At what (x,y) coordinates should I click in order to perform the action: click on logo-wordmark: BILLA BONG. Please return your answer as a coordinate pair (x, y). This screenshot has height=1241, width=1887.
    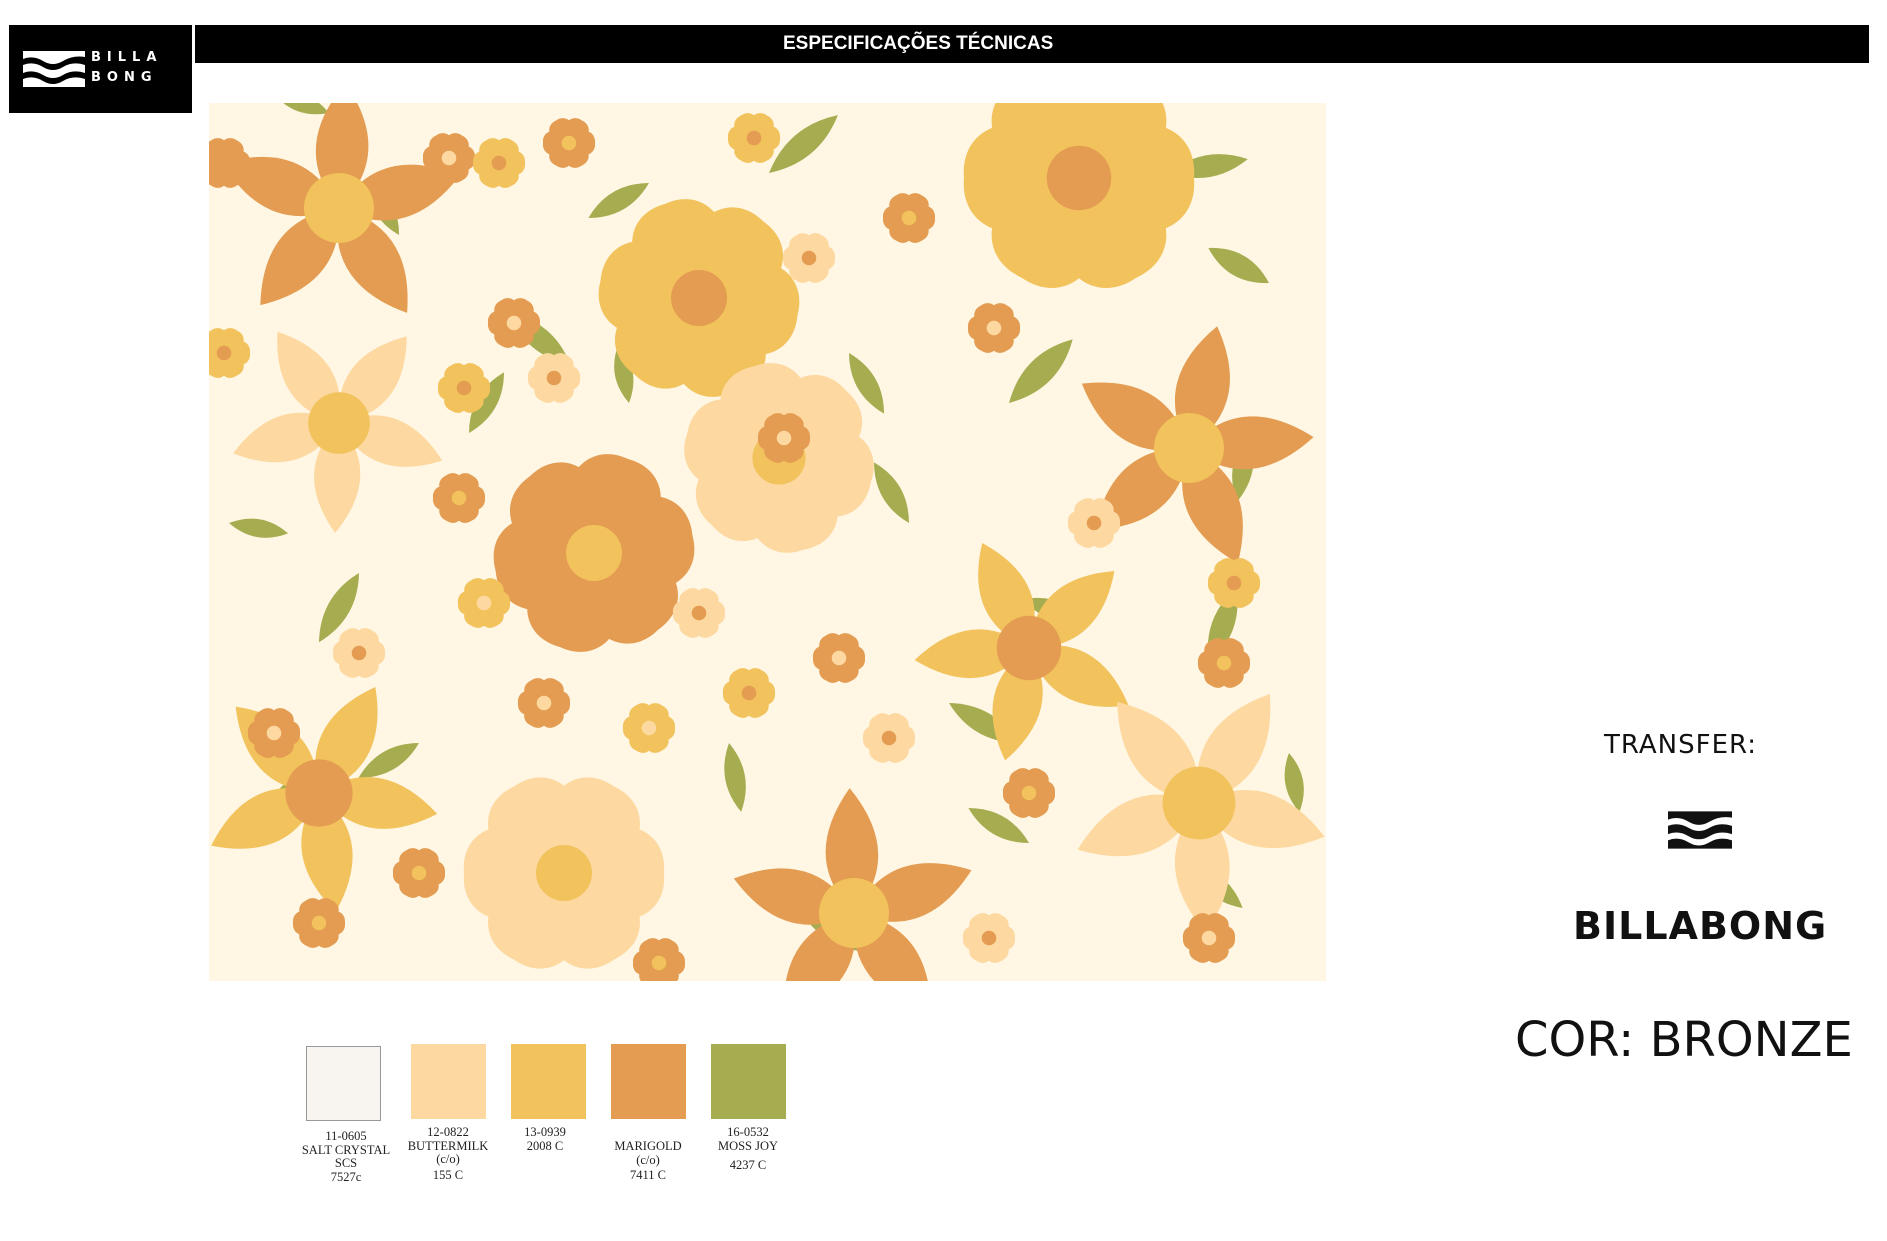
    Looking at the image, I should click on (126, 68).